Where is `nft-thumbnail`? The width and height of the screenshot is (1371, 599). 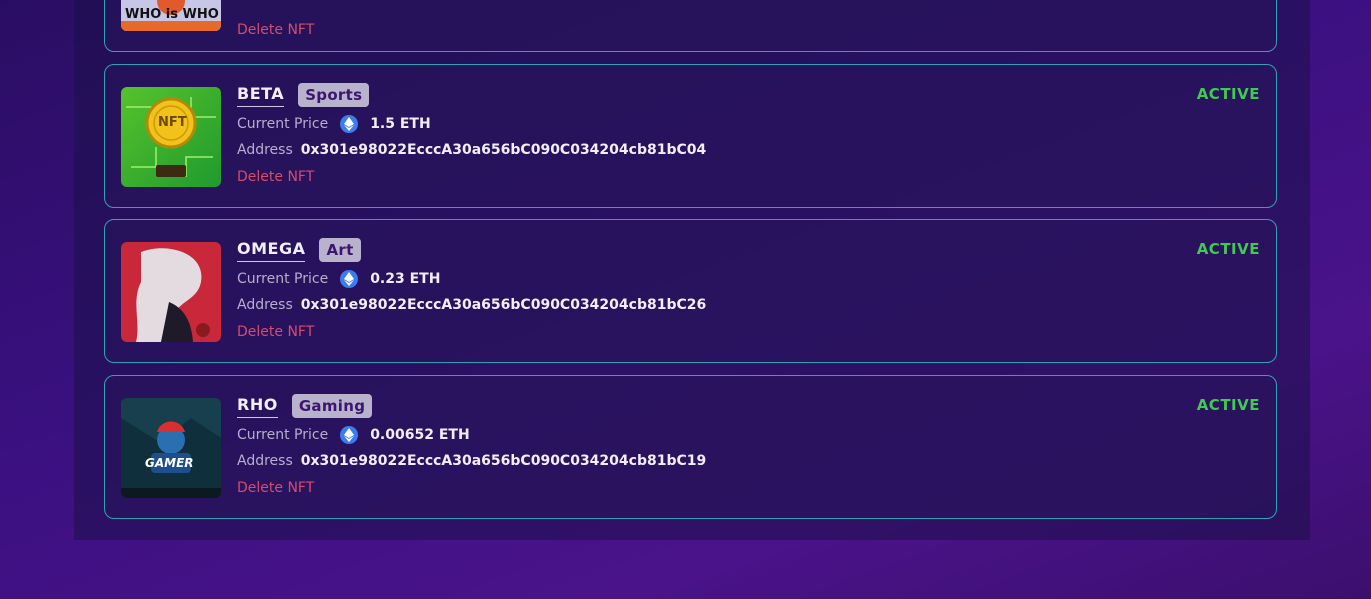
nft-thumbnail is located at coordinates (171, 292).